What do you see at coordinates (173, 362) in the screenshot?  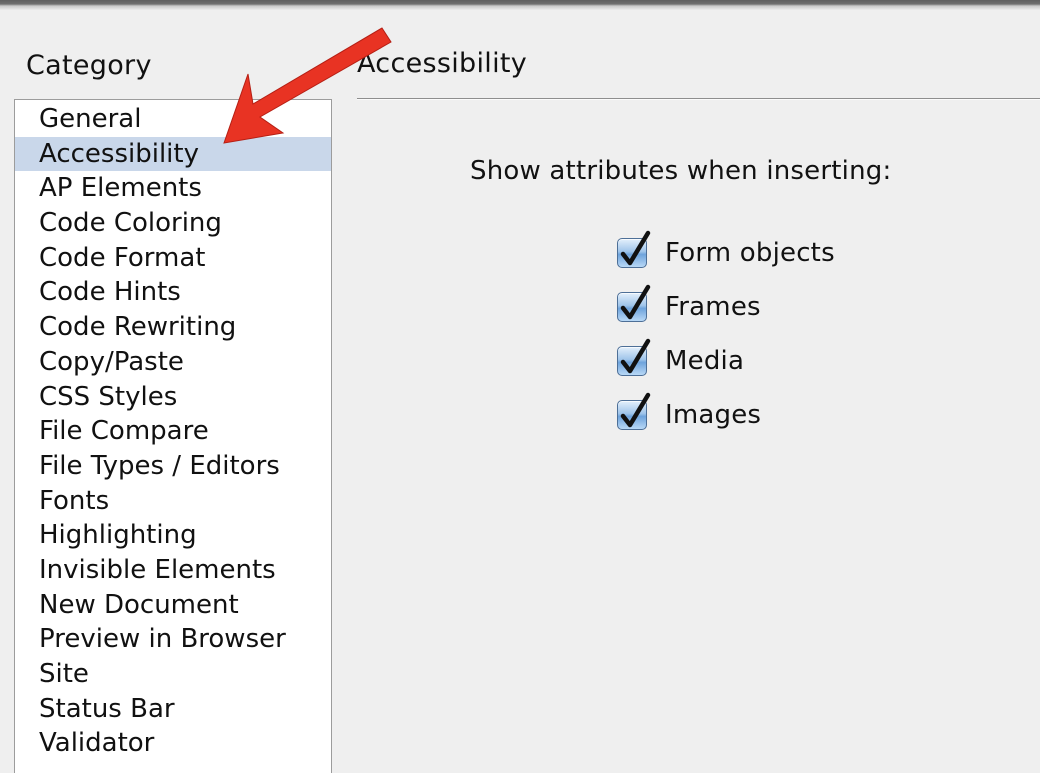 I see `category-item: Copy/Paste` at bounding box center [173, 362].